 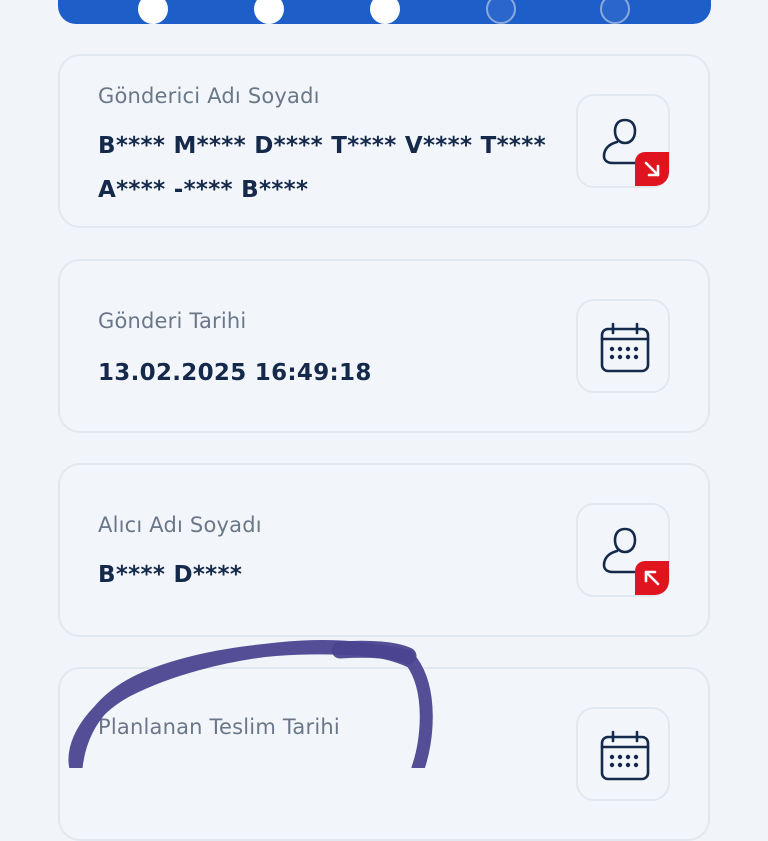 I want to click on receiver-icon-button, so click(x=623, y=550).